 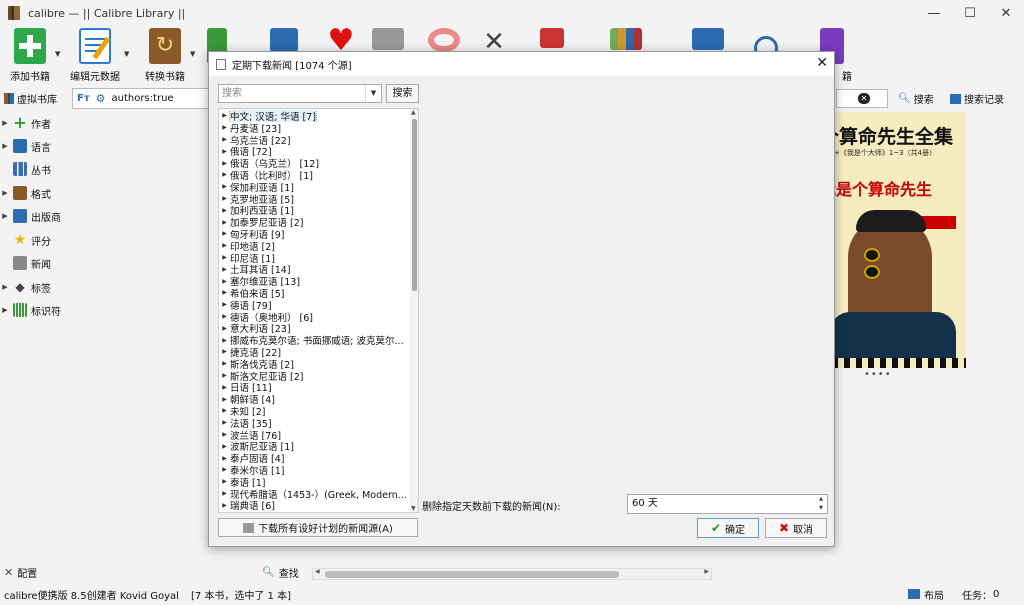 I want to click on toolbar-fetch-news-button, so click(x=388, y=39).